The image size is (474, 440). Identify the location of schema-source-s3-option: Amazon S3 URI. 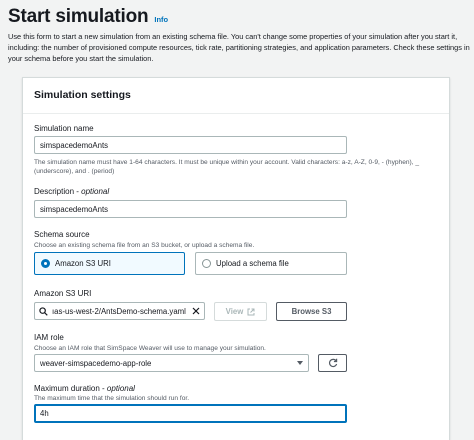
(109, 263).